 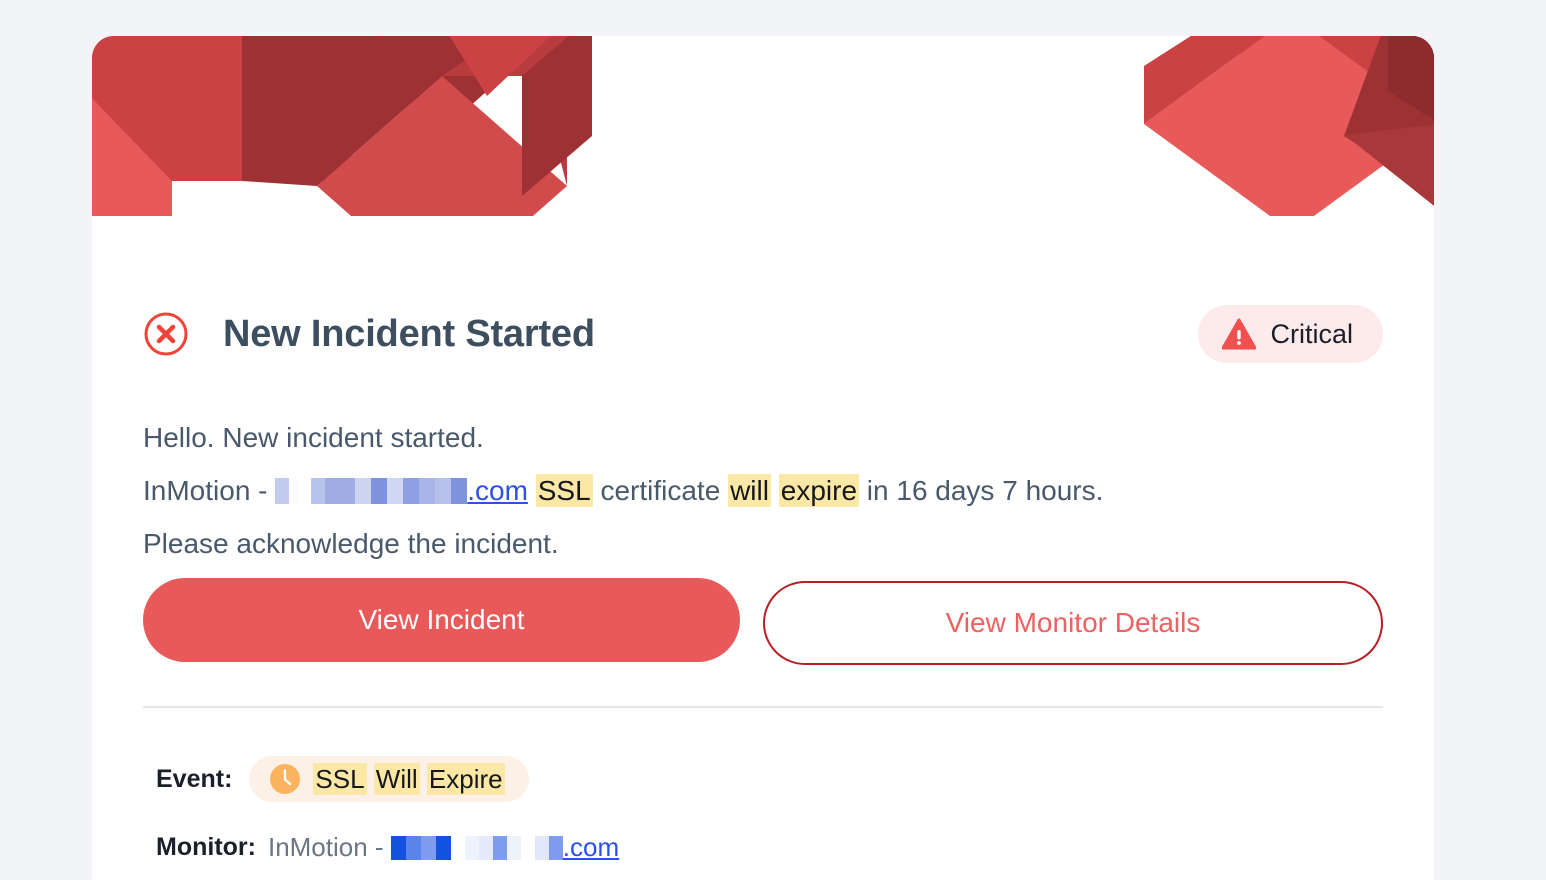 I want to click on redacted-monitor-hostname, so click(x=476, y=847).